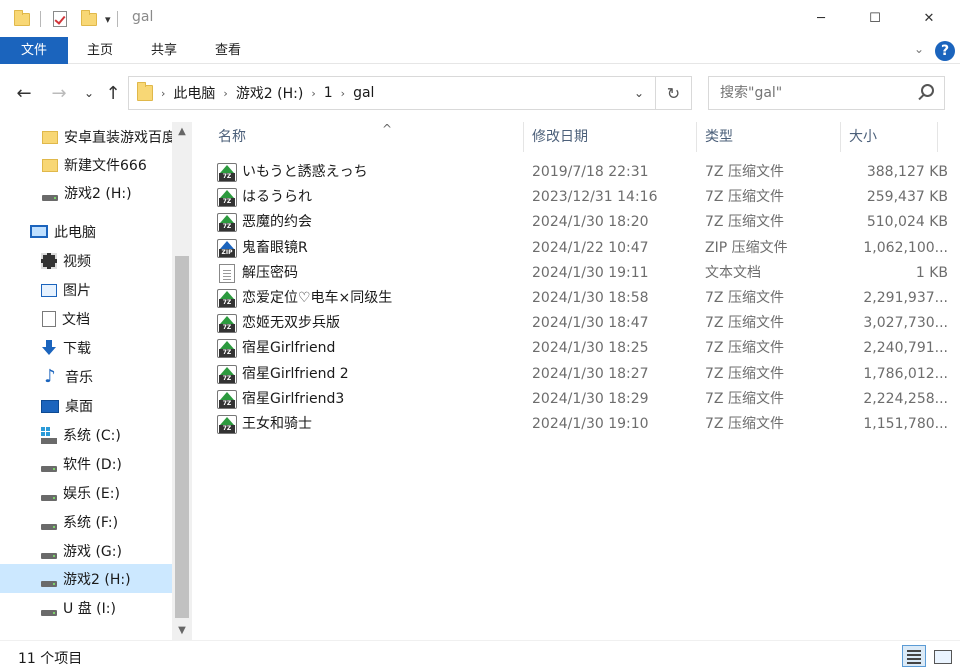 The height and width of the screenshot is (671, 960). What do you see at coordinates (929, 18) in the screenshot?
I see `close-button: ✕` at bounding box center [929, 18].